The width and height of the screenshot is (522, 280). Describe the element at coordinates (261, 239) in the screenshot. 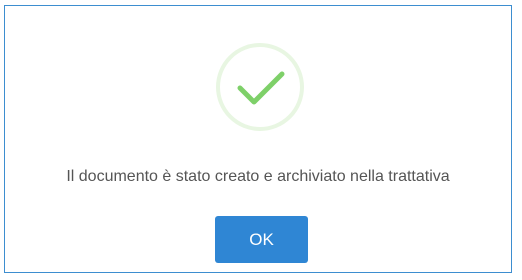

I see `ok-button: OK` at that location.